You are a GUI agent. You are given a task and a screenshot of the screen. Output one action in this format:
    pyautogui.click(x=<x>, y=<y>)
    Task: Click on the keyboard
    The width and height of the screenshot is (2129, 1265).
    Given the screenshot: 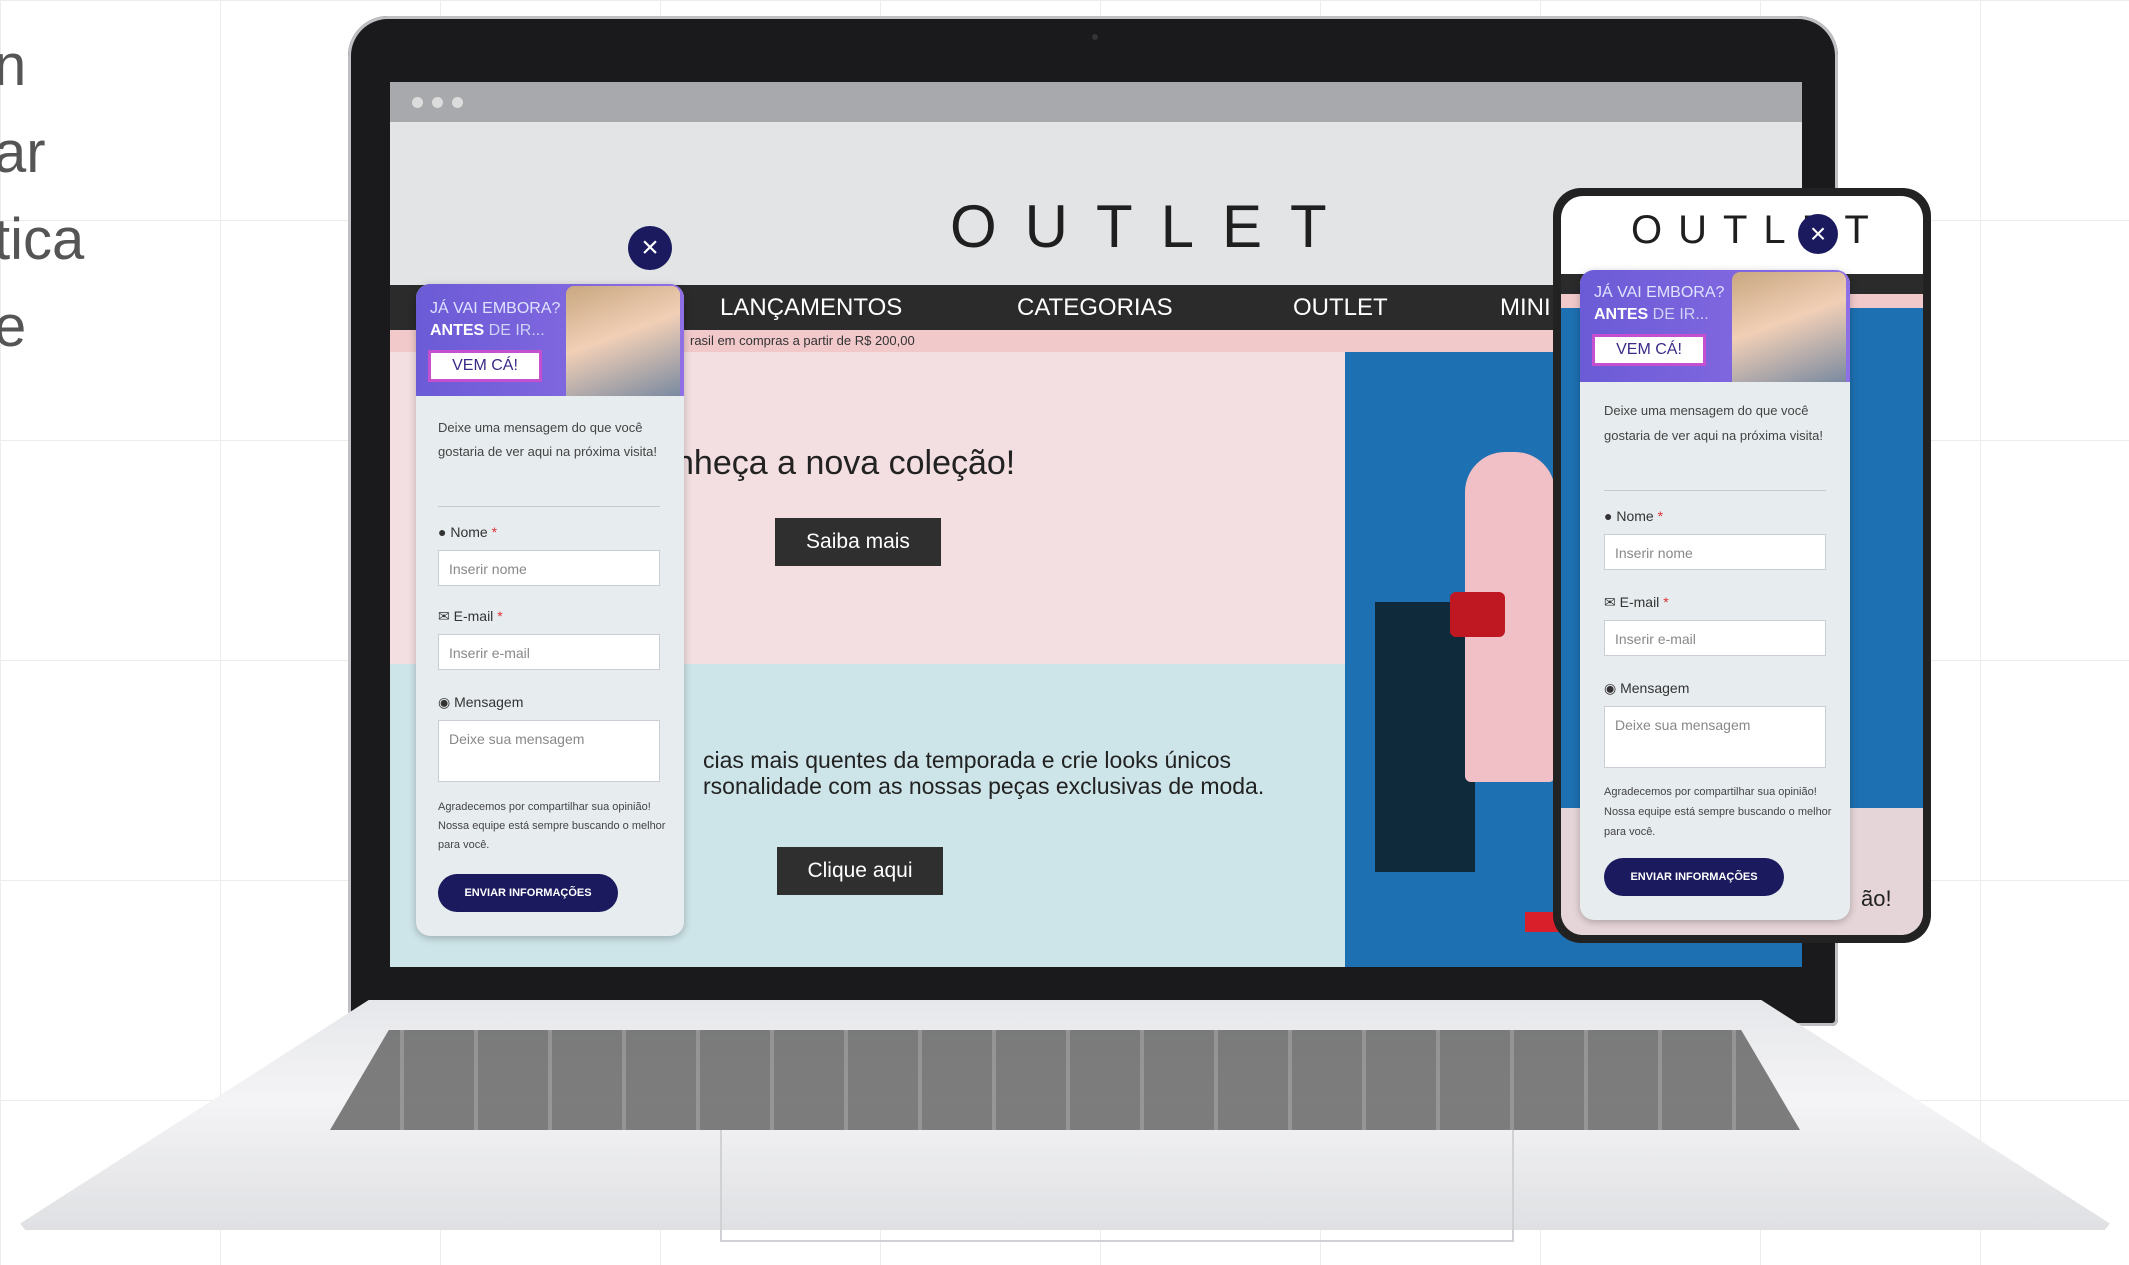 What is the action you would take?
    pyautogui.click(x=1065, y=1080)
    